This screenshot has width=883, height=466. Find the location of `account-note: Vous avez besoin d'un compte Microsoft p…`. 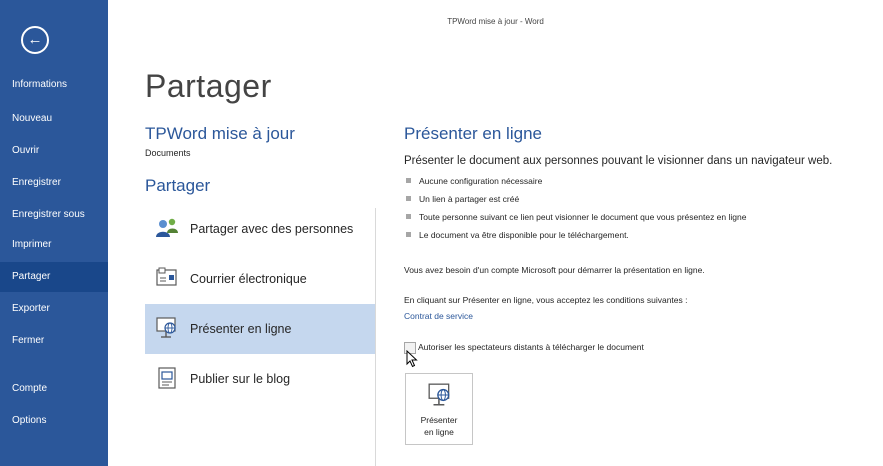

account-note: Vous avez besoin d'un compte Microsoft p… is located at coordinates (554, 270).